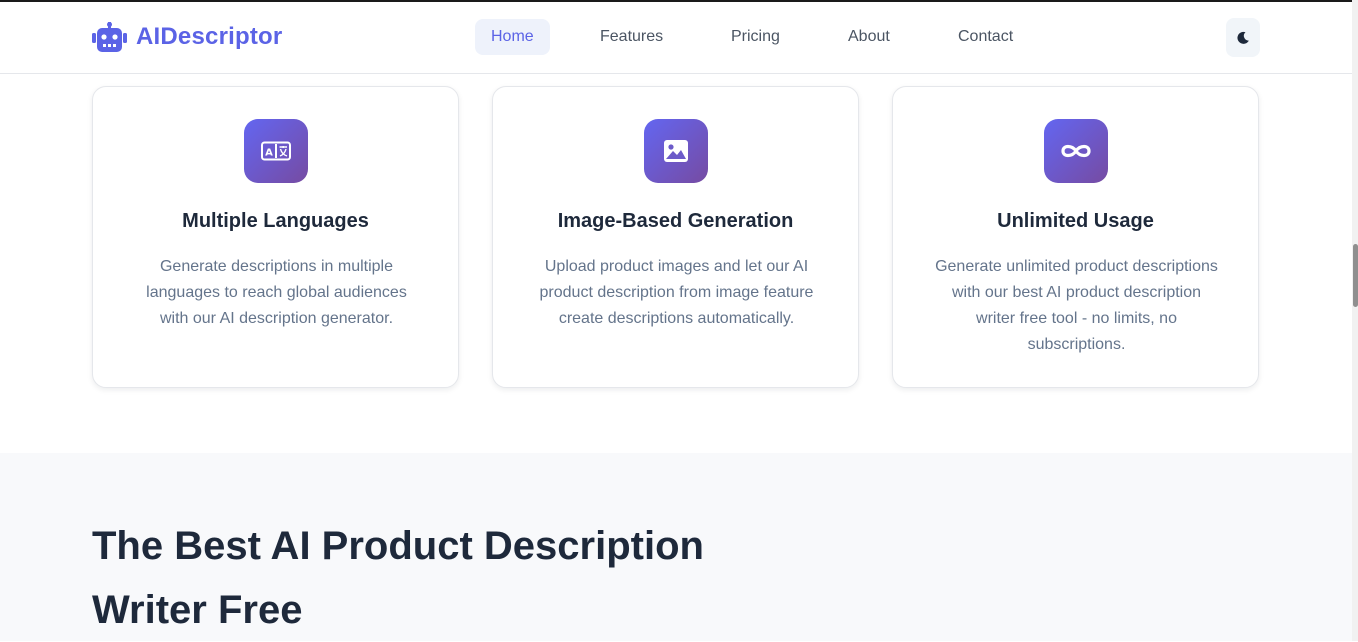  I want to click on feature-title: Image-Based Generation, so click(675, 221).